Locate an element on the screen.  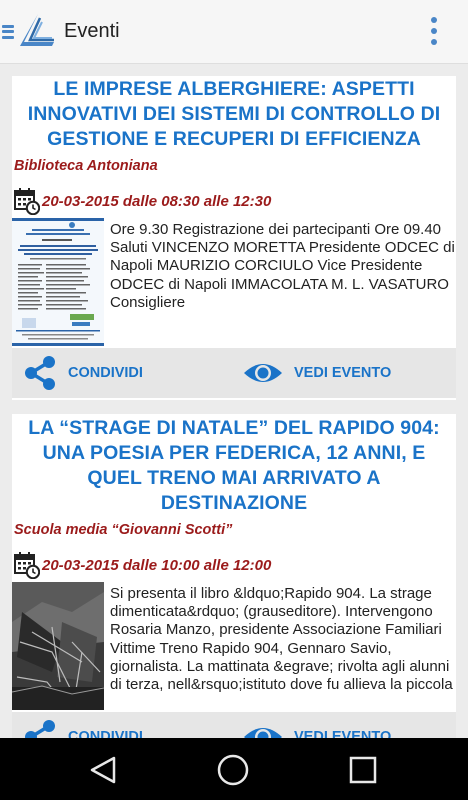
event-date-row: 20-03-2015 dalle 08:30 alle 12:30 is located at coordinates (234, 201).